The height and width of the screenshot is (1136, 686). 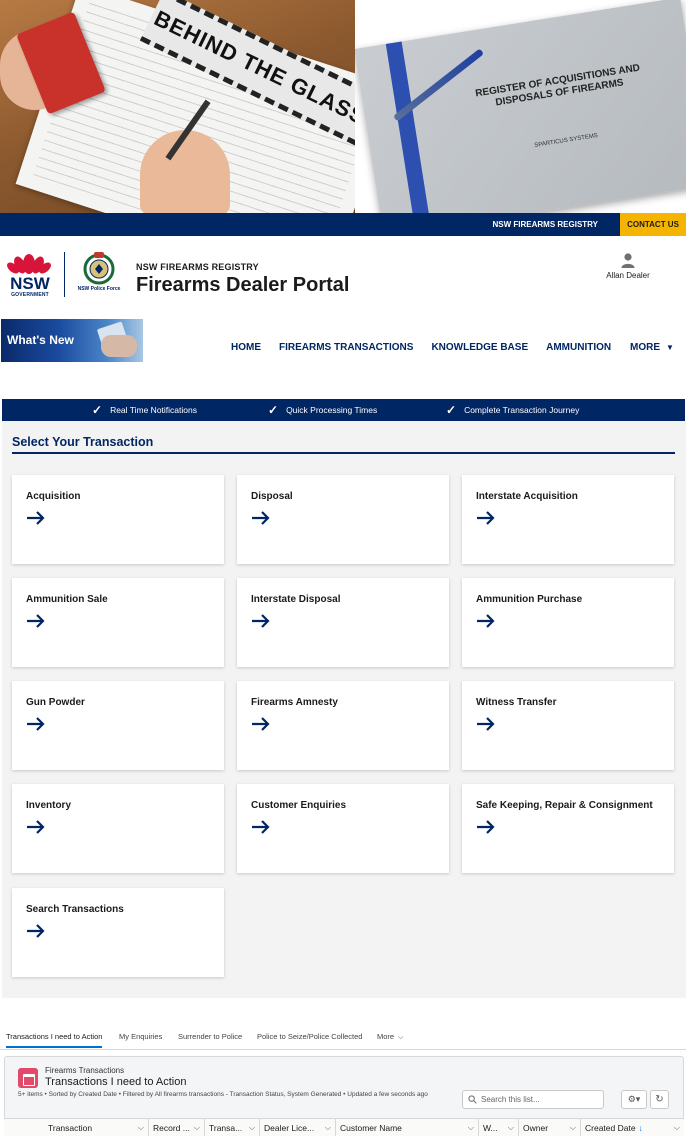 I want to click on benefit-label: Complete Transaction Journey, so click(x=522, y=410).